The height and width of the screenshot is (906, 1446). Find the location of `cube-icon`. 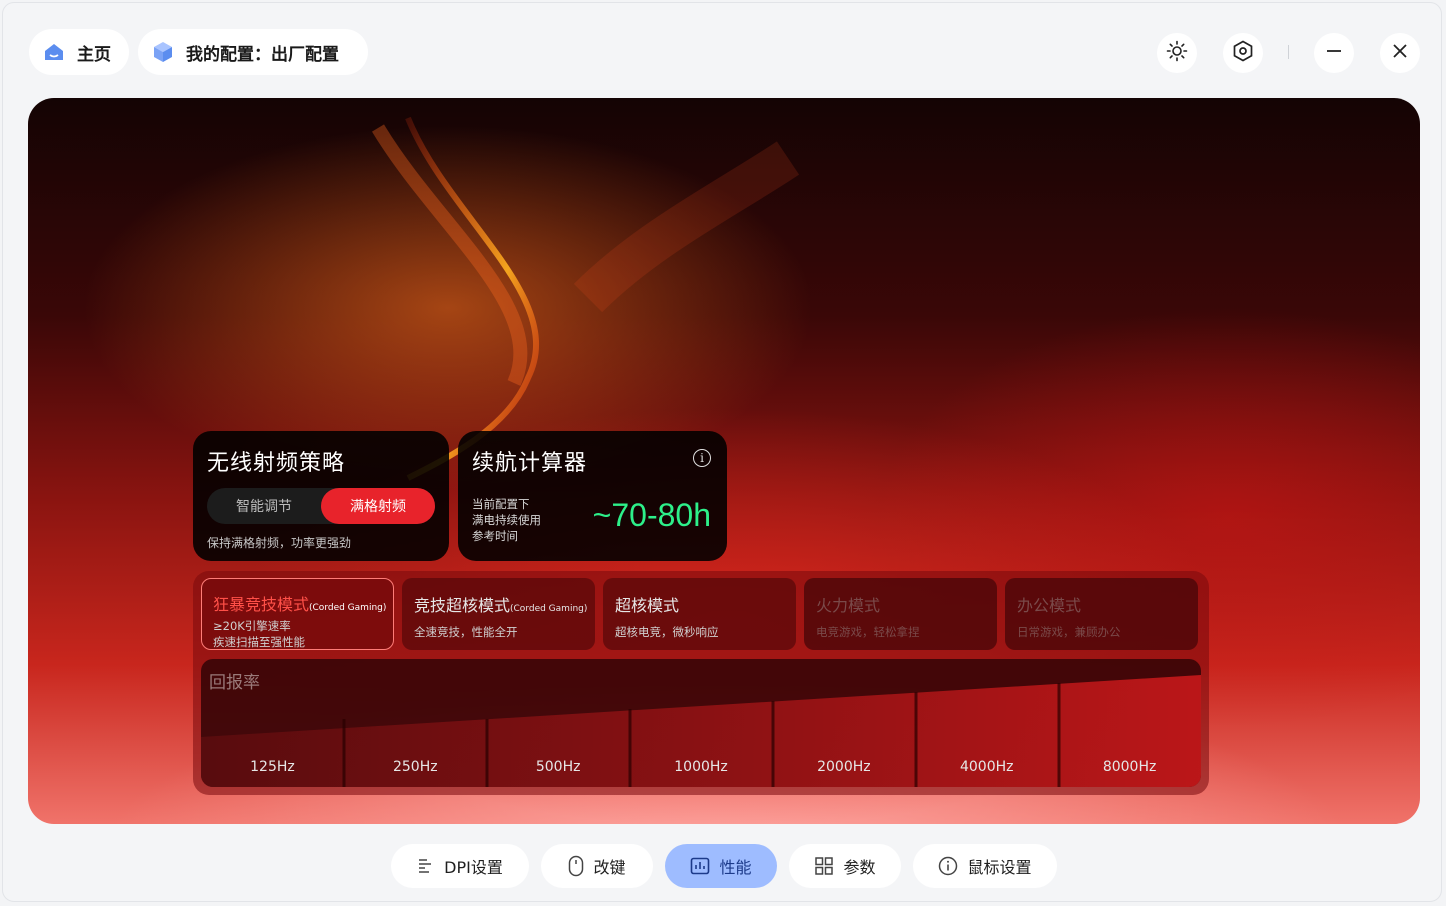

cube-icon is located at coordinates (163, 52).